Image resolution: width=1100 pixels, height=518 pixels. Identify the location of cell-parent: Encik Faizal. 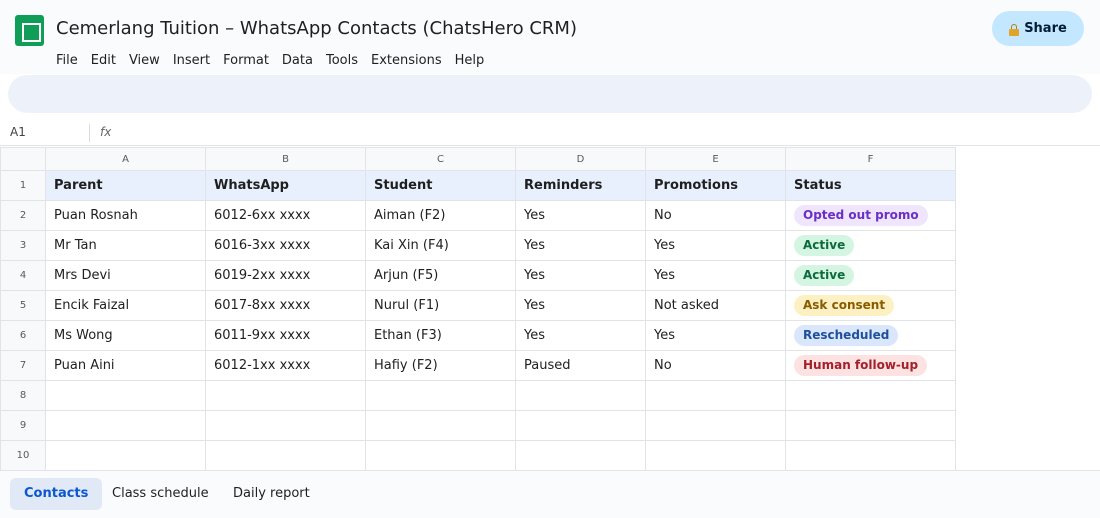
(125, 305).